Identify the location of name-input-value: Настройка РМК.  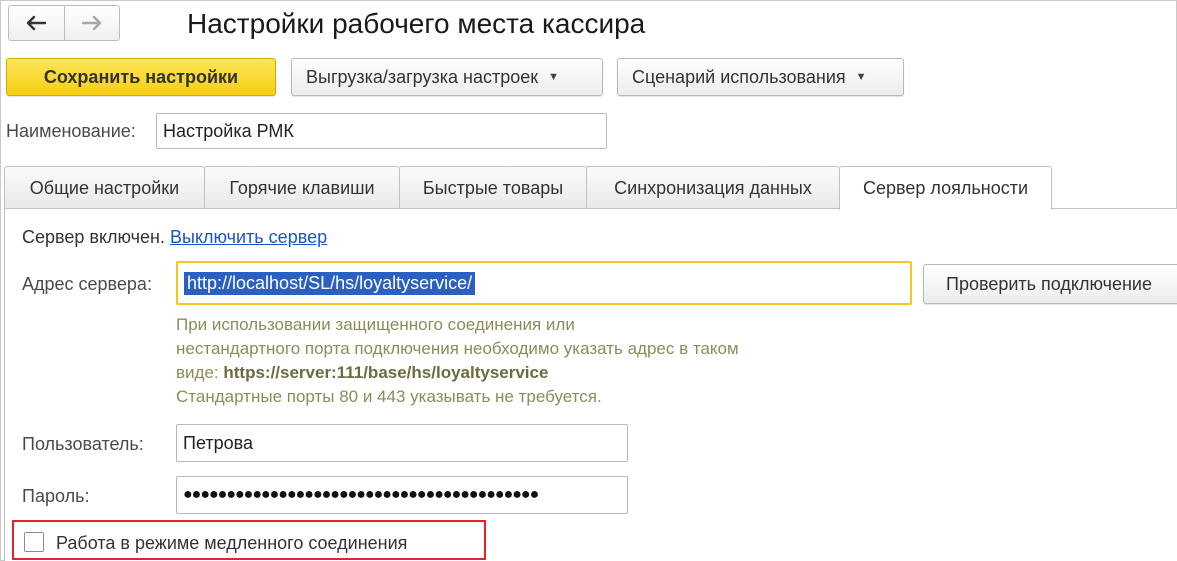
(228, 130).